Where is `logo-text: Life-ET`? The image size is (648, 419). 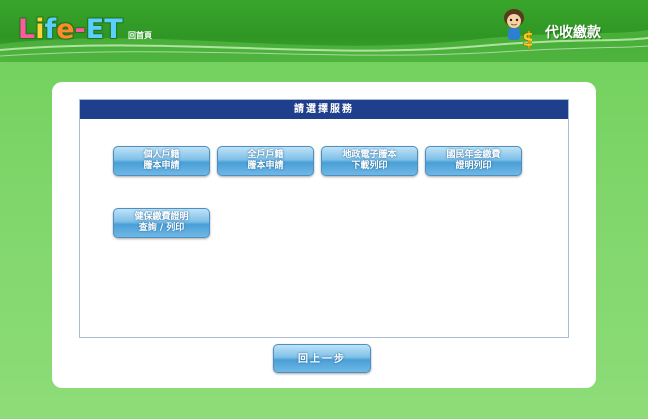
logo-text: Life-ET is located at coordinates (70, 29).